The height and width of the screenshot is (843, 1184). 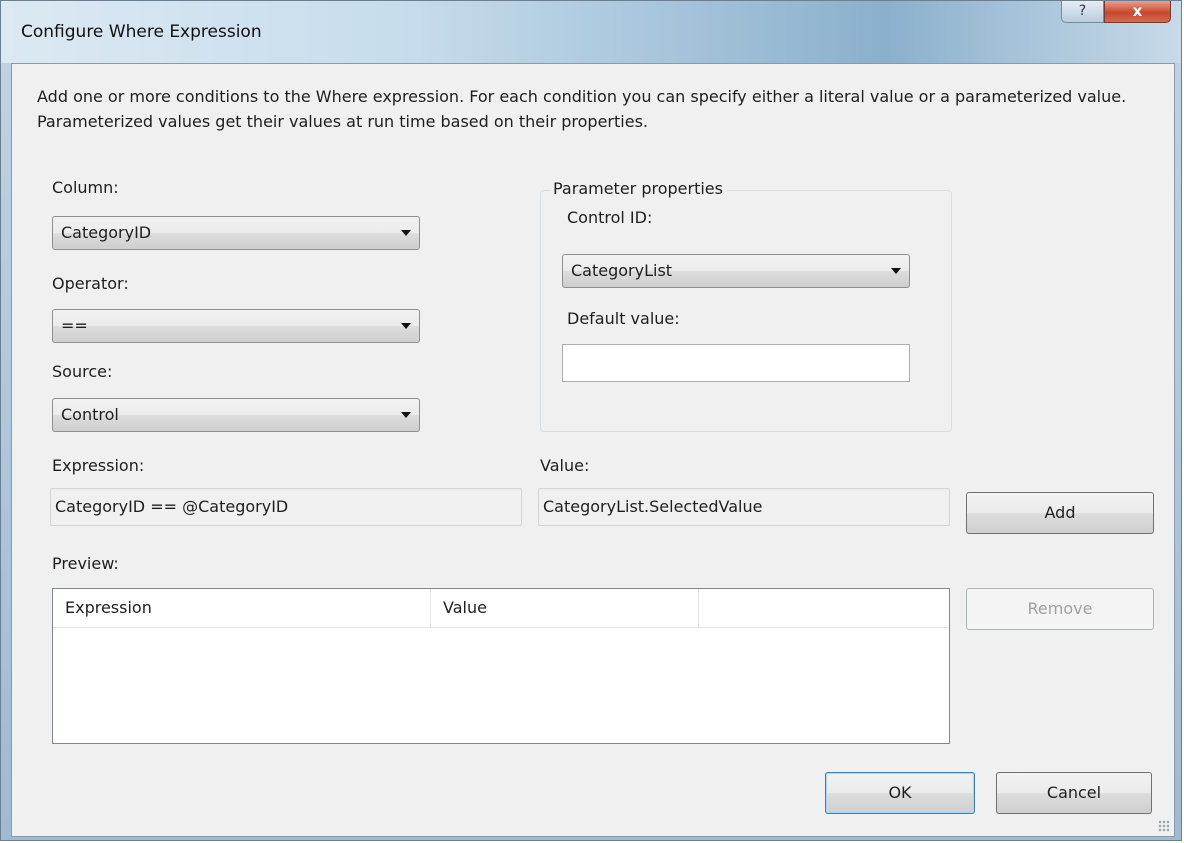 What do you see at coordinates (82, 371) in the screenshot?
I see `source-label: Source:` at bounding box center [82, 371].